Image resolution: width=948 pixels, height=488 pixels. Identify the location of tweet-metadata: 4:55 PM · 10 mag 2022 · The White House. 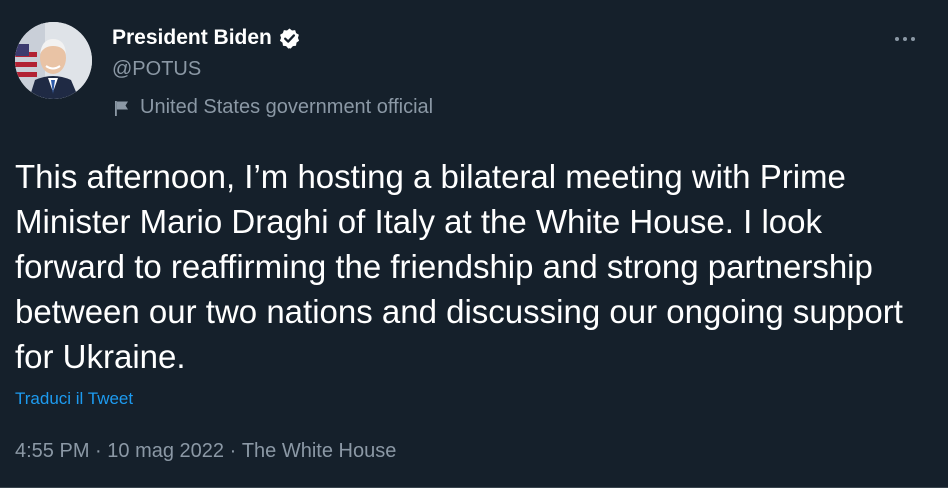
(205, 451).